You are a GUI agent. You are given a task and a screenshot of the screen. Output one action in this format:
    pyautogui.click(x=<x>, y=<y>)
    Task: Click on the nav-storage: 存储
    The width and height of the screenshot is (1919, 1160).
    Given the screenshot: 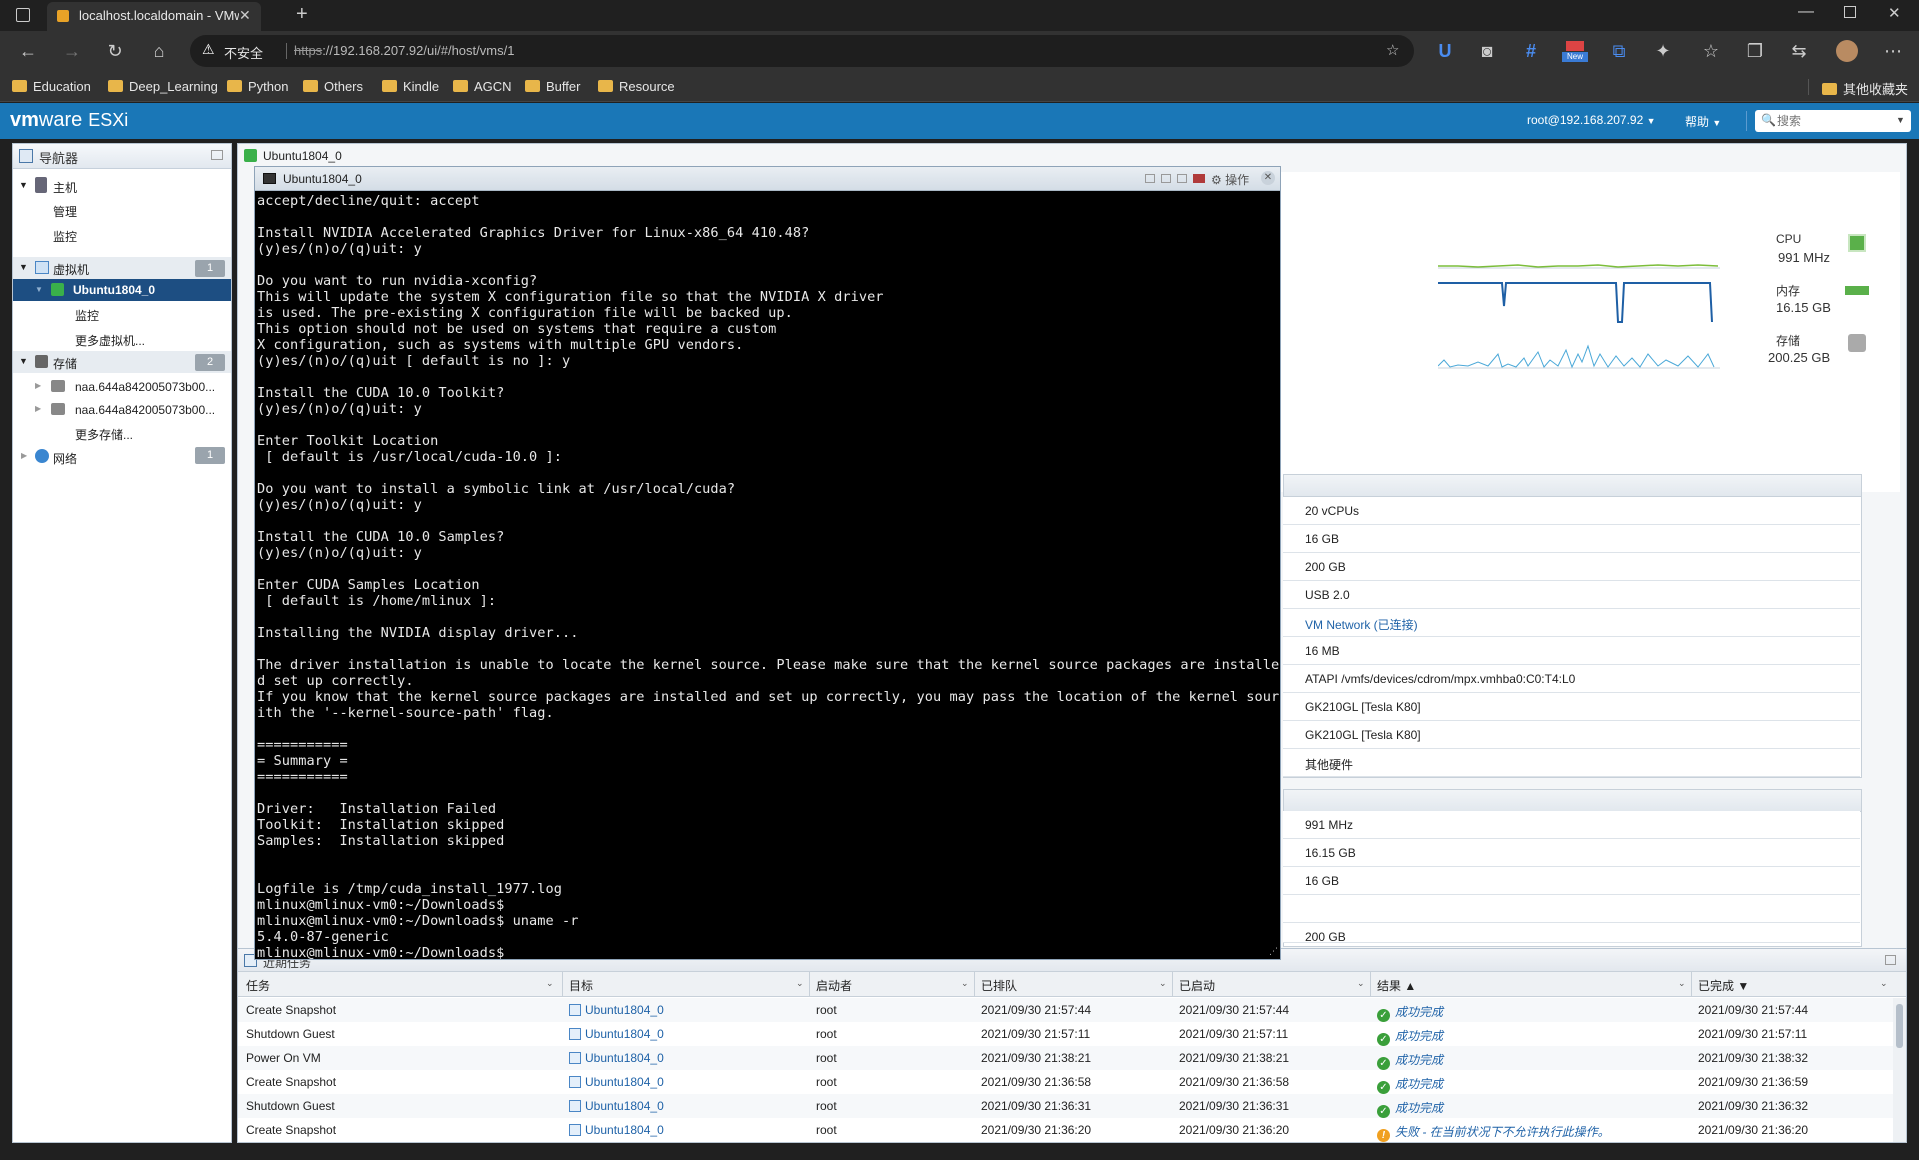 What is the action you would take?
    pyautogui.click(x=65, y=363)
    